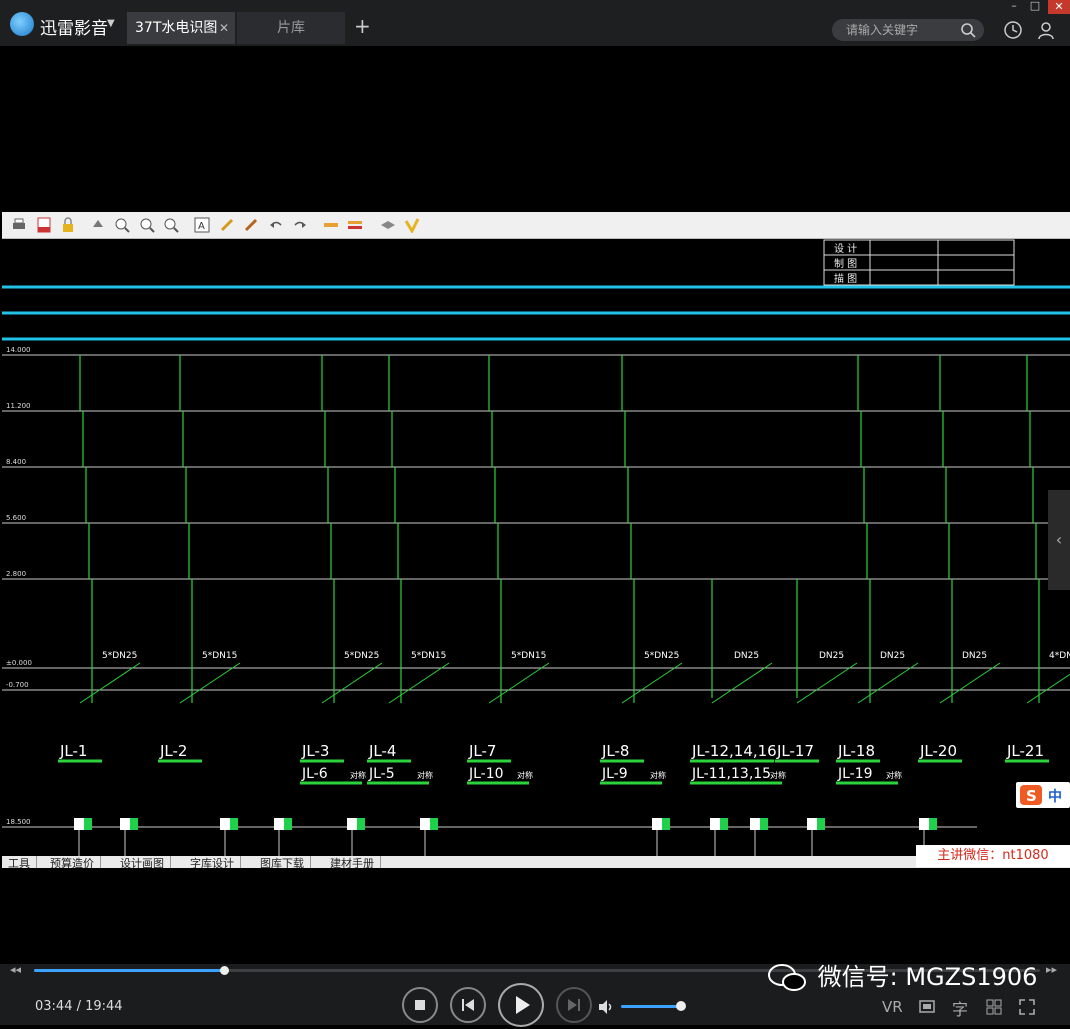 The width and height of the screenshot is (1070, 1029). What do you see at coordinates (968, 30) in the screenshot?
I see `search-icon` at bounding box center [968, 30].